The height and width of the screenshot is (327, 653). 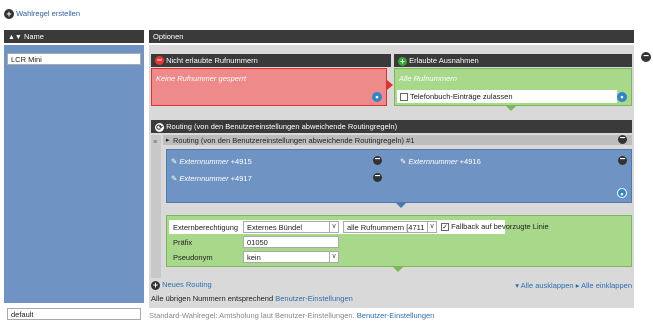 What do you see at coordinates (74, 59) in the screenshot?
I see `rule-name-input: LCR Mini` at bounding box center [74, 59].